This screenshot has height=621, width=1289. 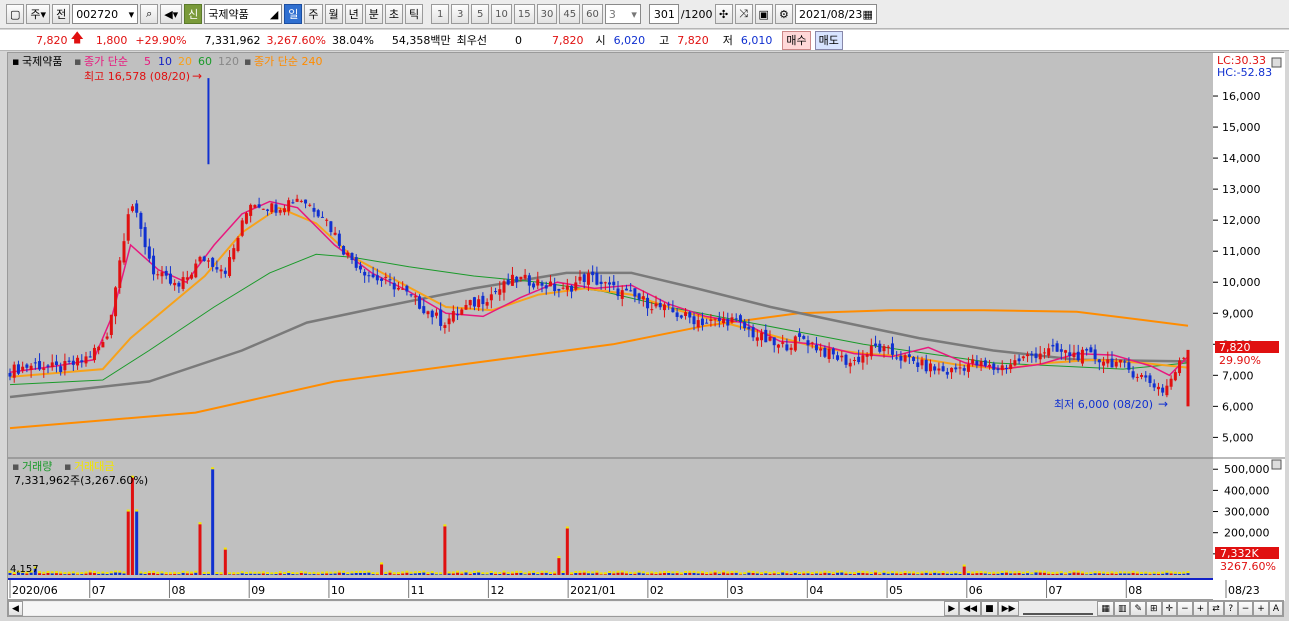 I want to click on draw-icon: ✎, so click(x=1138, y=608).